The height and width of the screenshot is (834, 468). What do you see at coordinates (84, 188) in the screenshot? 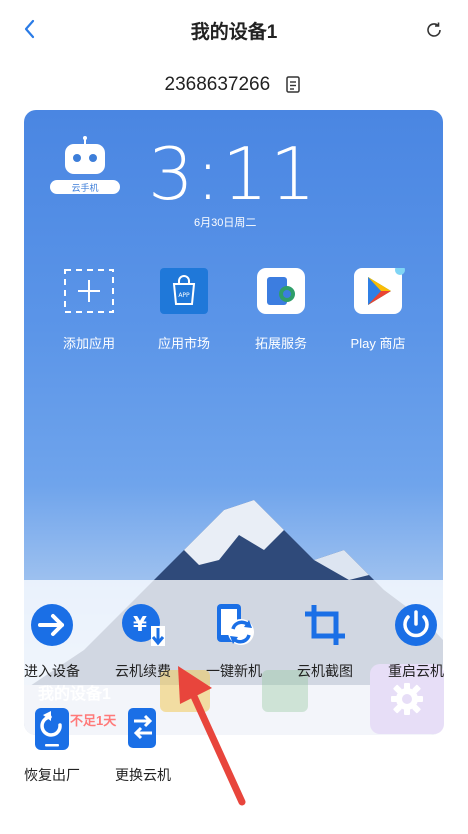
I see `logo-text: 云手机` at bounding box center [84, 188].